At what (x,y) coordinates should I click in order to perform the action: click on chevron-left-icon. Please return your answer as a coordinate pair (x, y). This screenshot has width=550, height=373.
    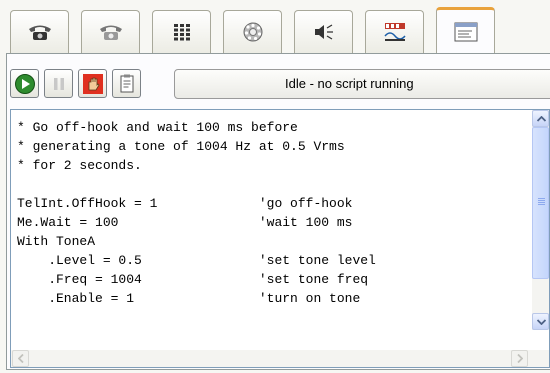
    Looking at the image, I should click on (21, 358).